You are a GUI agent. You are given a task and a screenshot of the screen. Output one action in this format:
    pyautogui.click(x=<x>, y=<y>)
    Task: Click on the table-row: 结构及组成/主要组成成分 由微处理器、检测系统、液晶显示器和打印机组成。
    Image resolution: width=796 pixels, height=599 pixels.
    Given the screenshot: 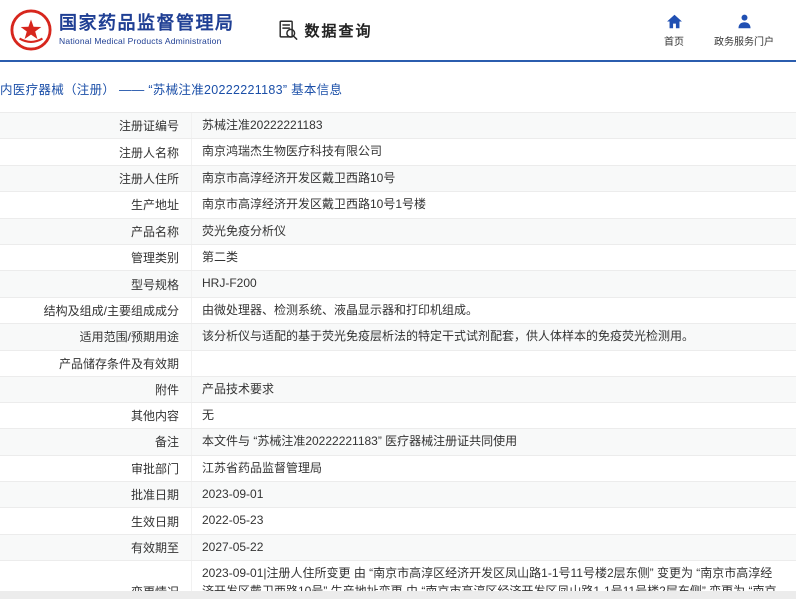 What is the action you would take?
    pyautogui.click(x=398, y=311)
    